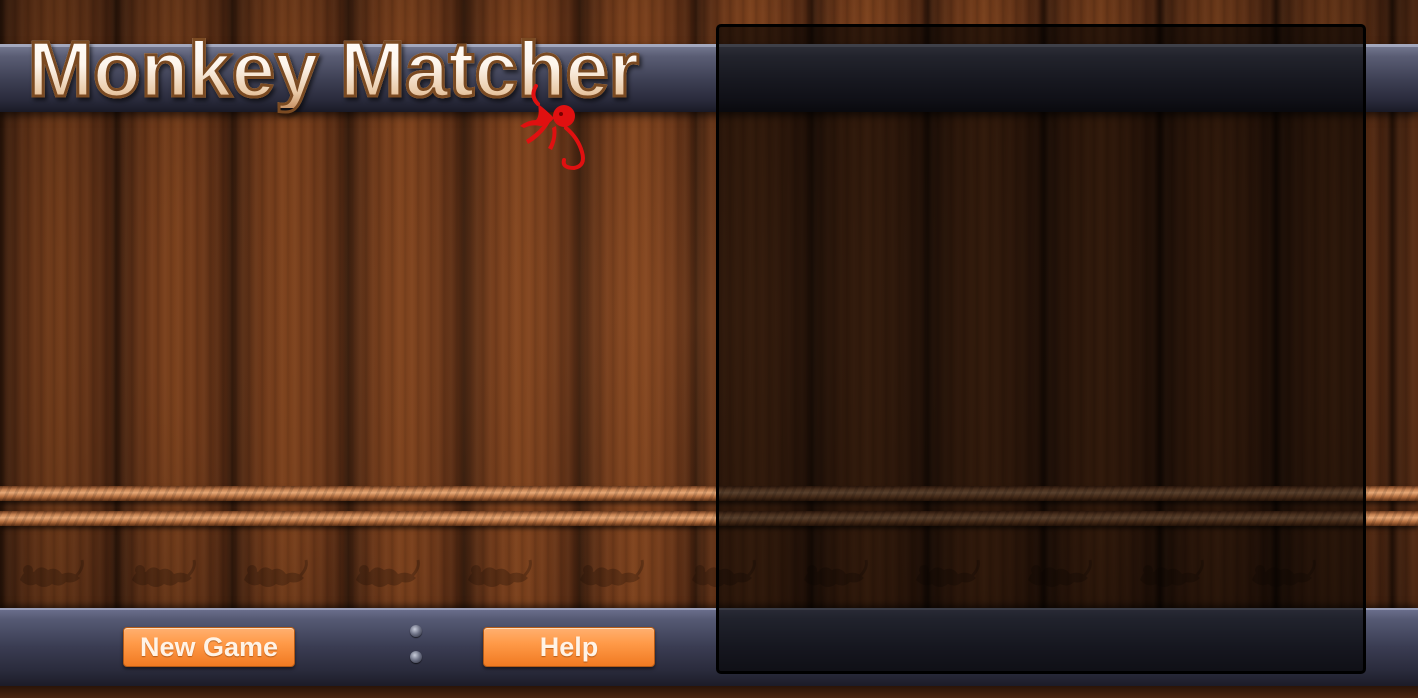 The image size is (1418, 698). Describe the element at coordinates (569, 647) in the screenshot. I see `help-button: Help` at that location.